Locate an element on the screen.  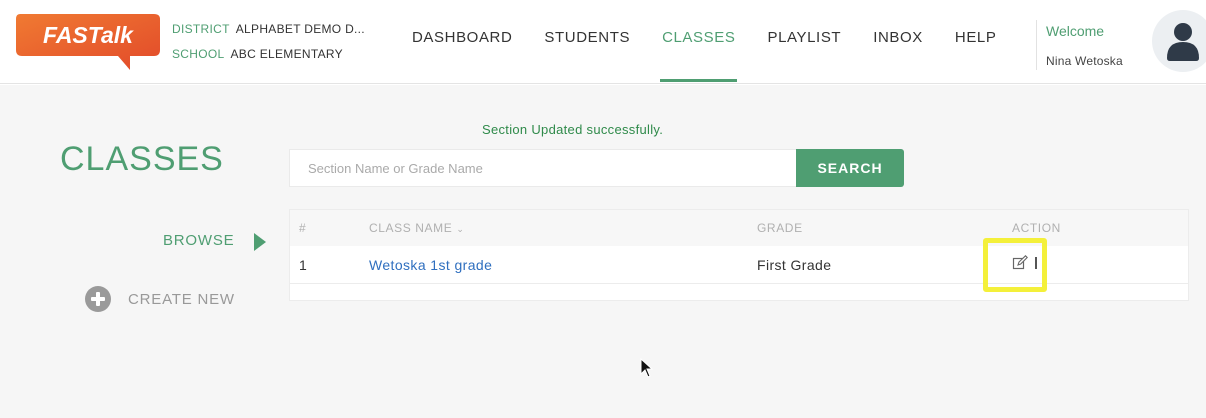
column-header-class-name-label: CLASS NAME is located at coordinates (411, 228).